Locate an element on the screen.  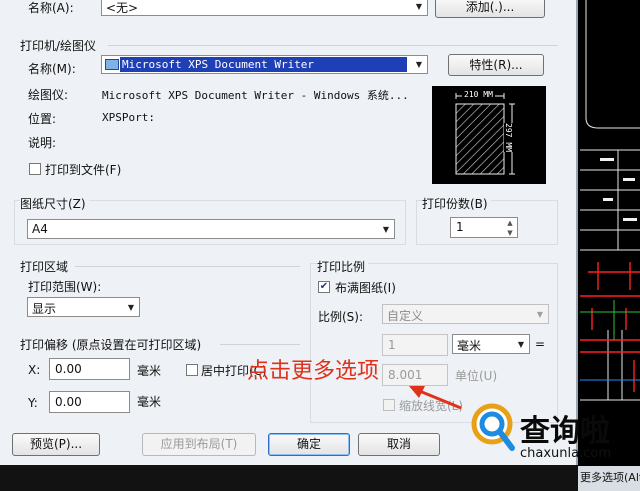
y-offset-input: 0.00 is located at coordinates (89, 402).